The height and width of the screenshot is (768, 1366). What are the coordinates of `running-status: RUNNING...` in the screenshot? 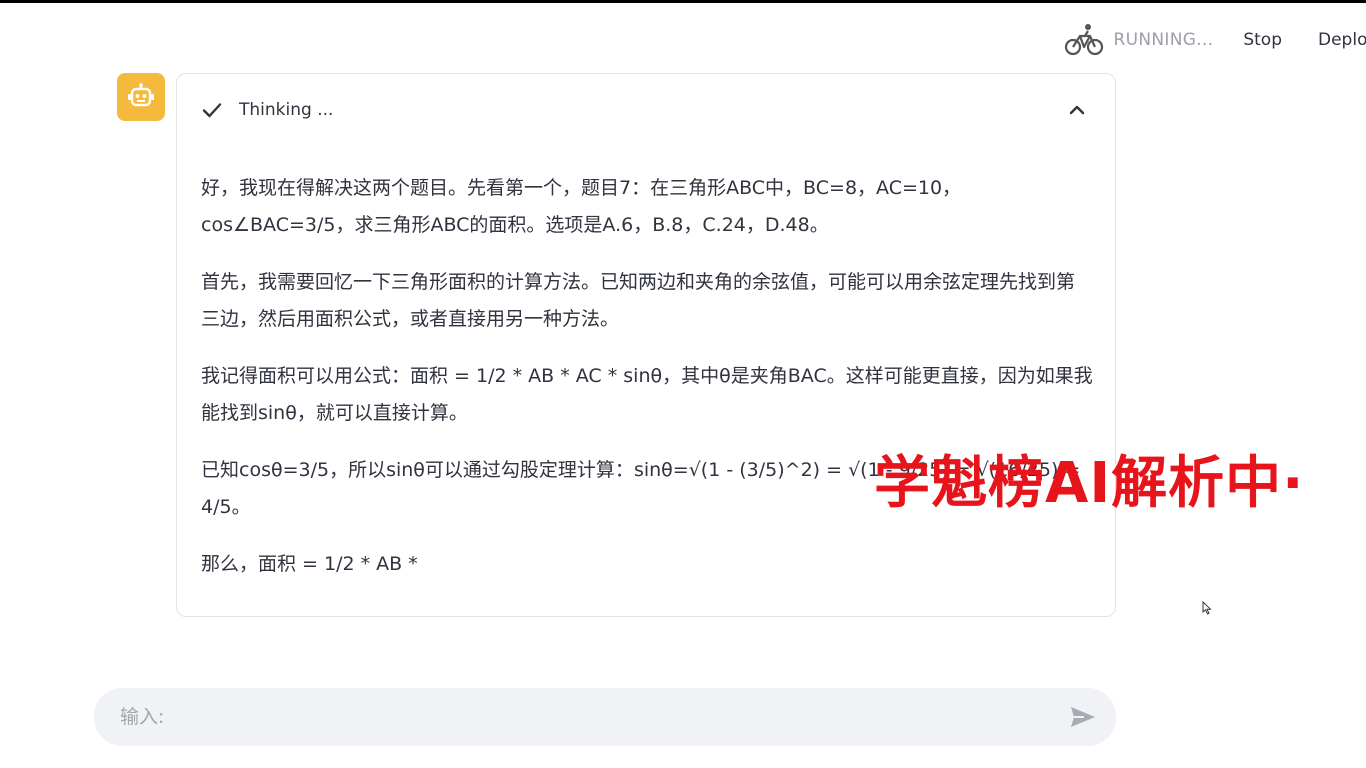 It's located at (1139, 40).